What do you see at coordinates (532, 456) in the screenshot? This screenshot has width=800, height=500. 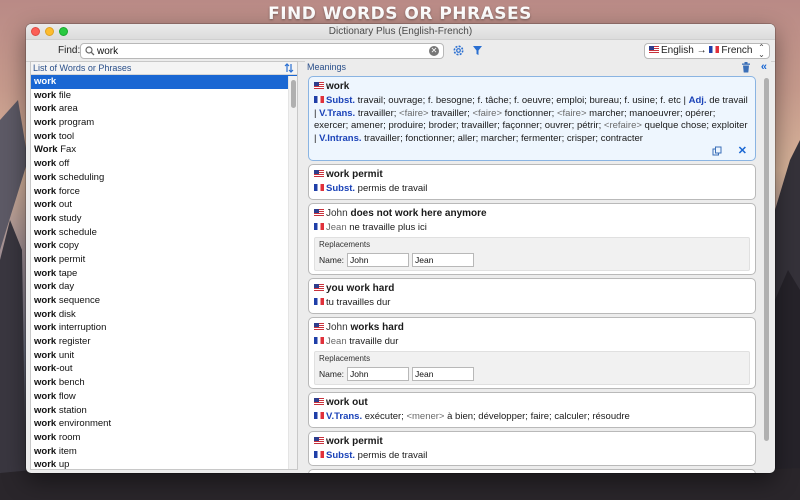 I see `translation-line: Subst. permis de travail` at bounding box center [532, 456].